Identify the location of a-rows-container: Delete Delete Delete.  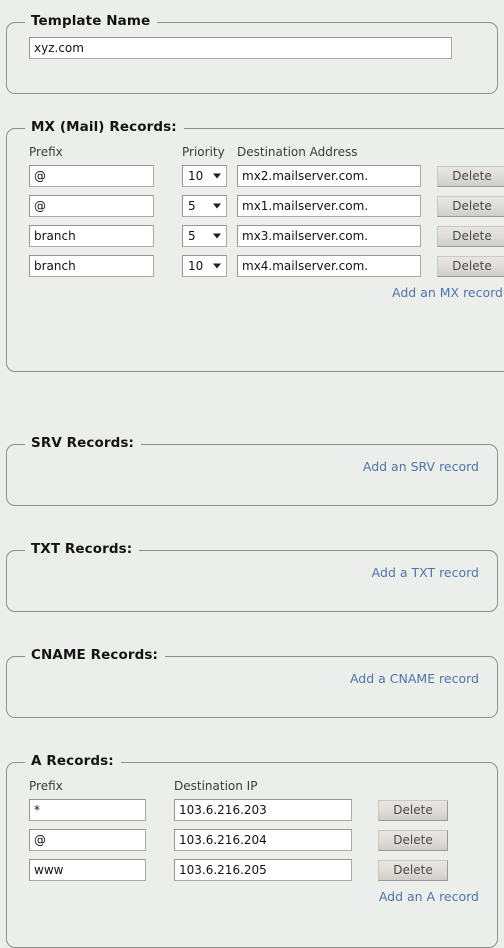
(256, 840).